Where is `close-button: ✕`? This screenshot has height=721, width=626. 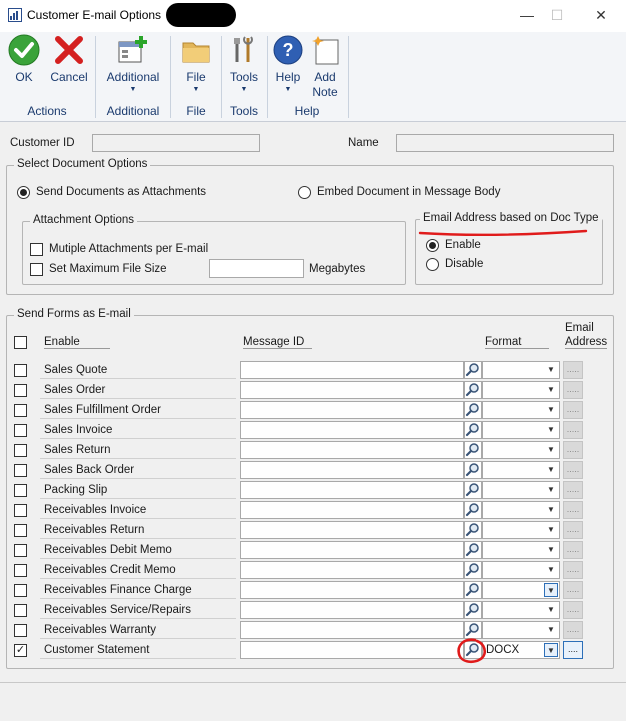
close-button: ✕ is located at coordinates (601, 15).